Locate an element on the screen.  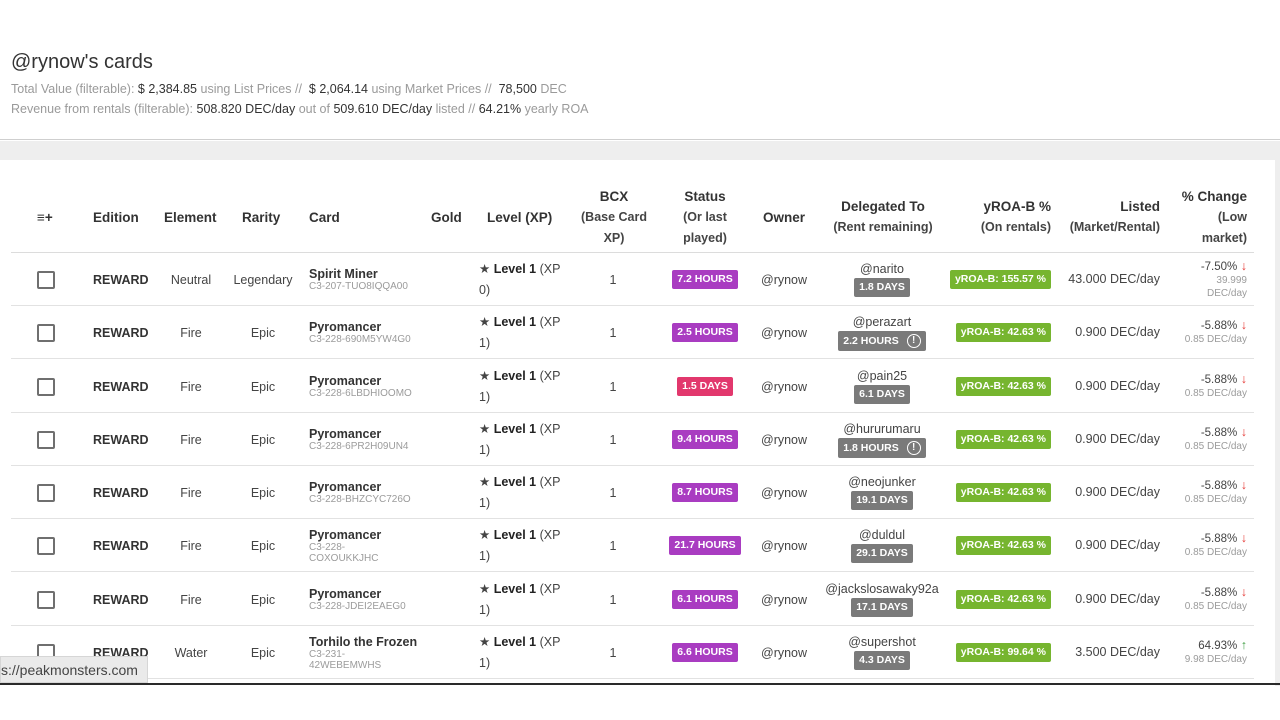
section-divider is located at coordinates (640, 151).